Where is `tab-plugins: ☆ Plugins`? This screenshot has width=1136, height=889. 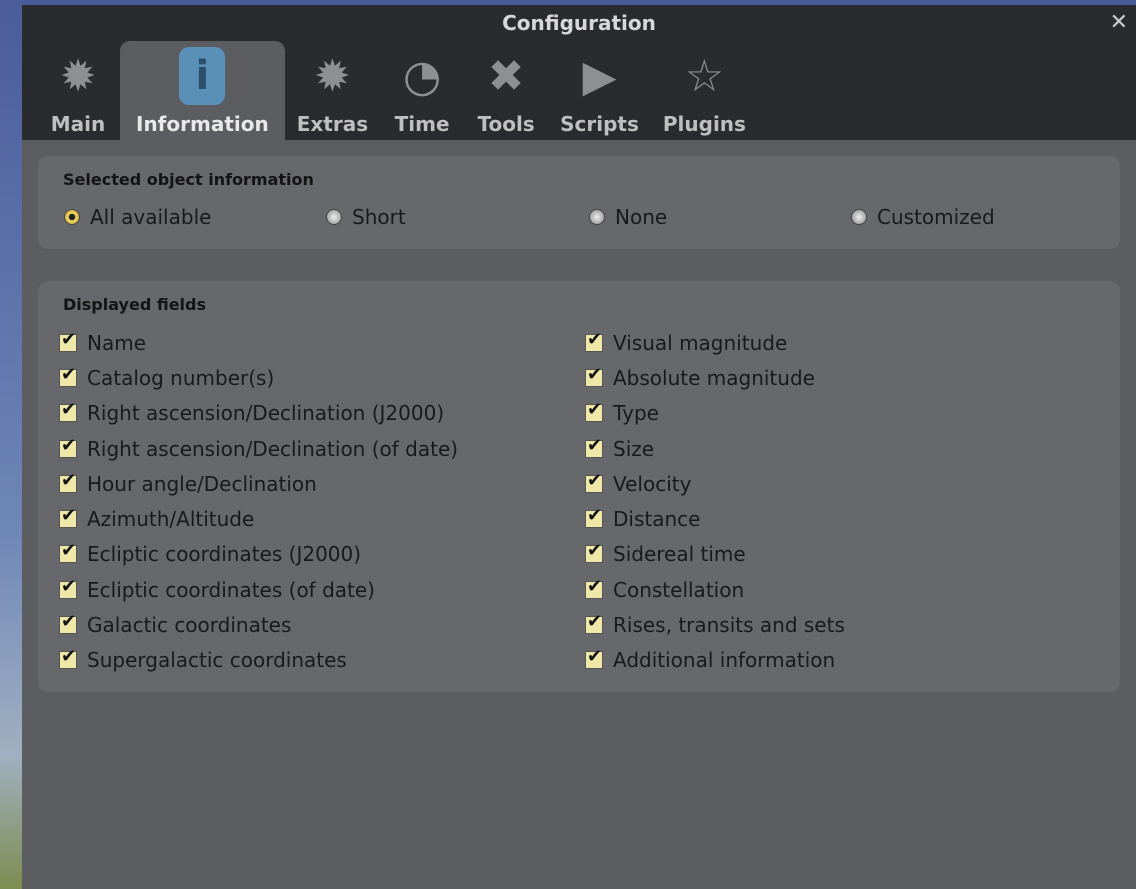
tab-plugins: ☆ Plugins is located at coordinates (704, 90).